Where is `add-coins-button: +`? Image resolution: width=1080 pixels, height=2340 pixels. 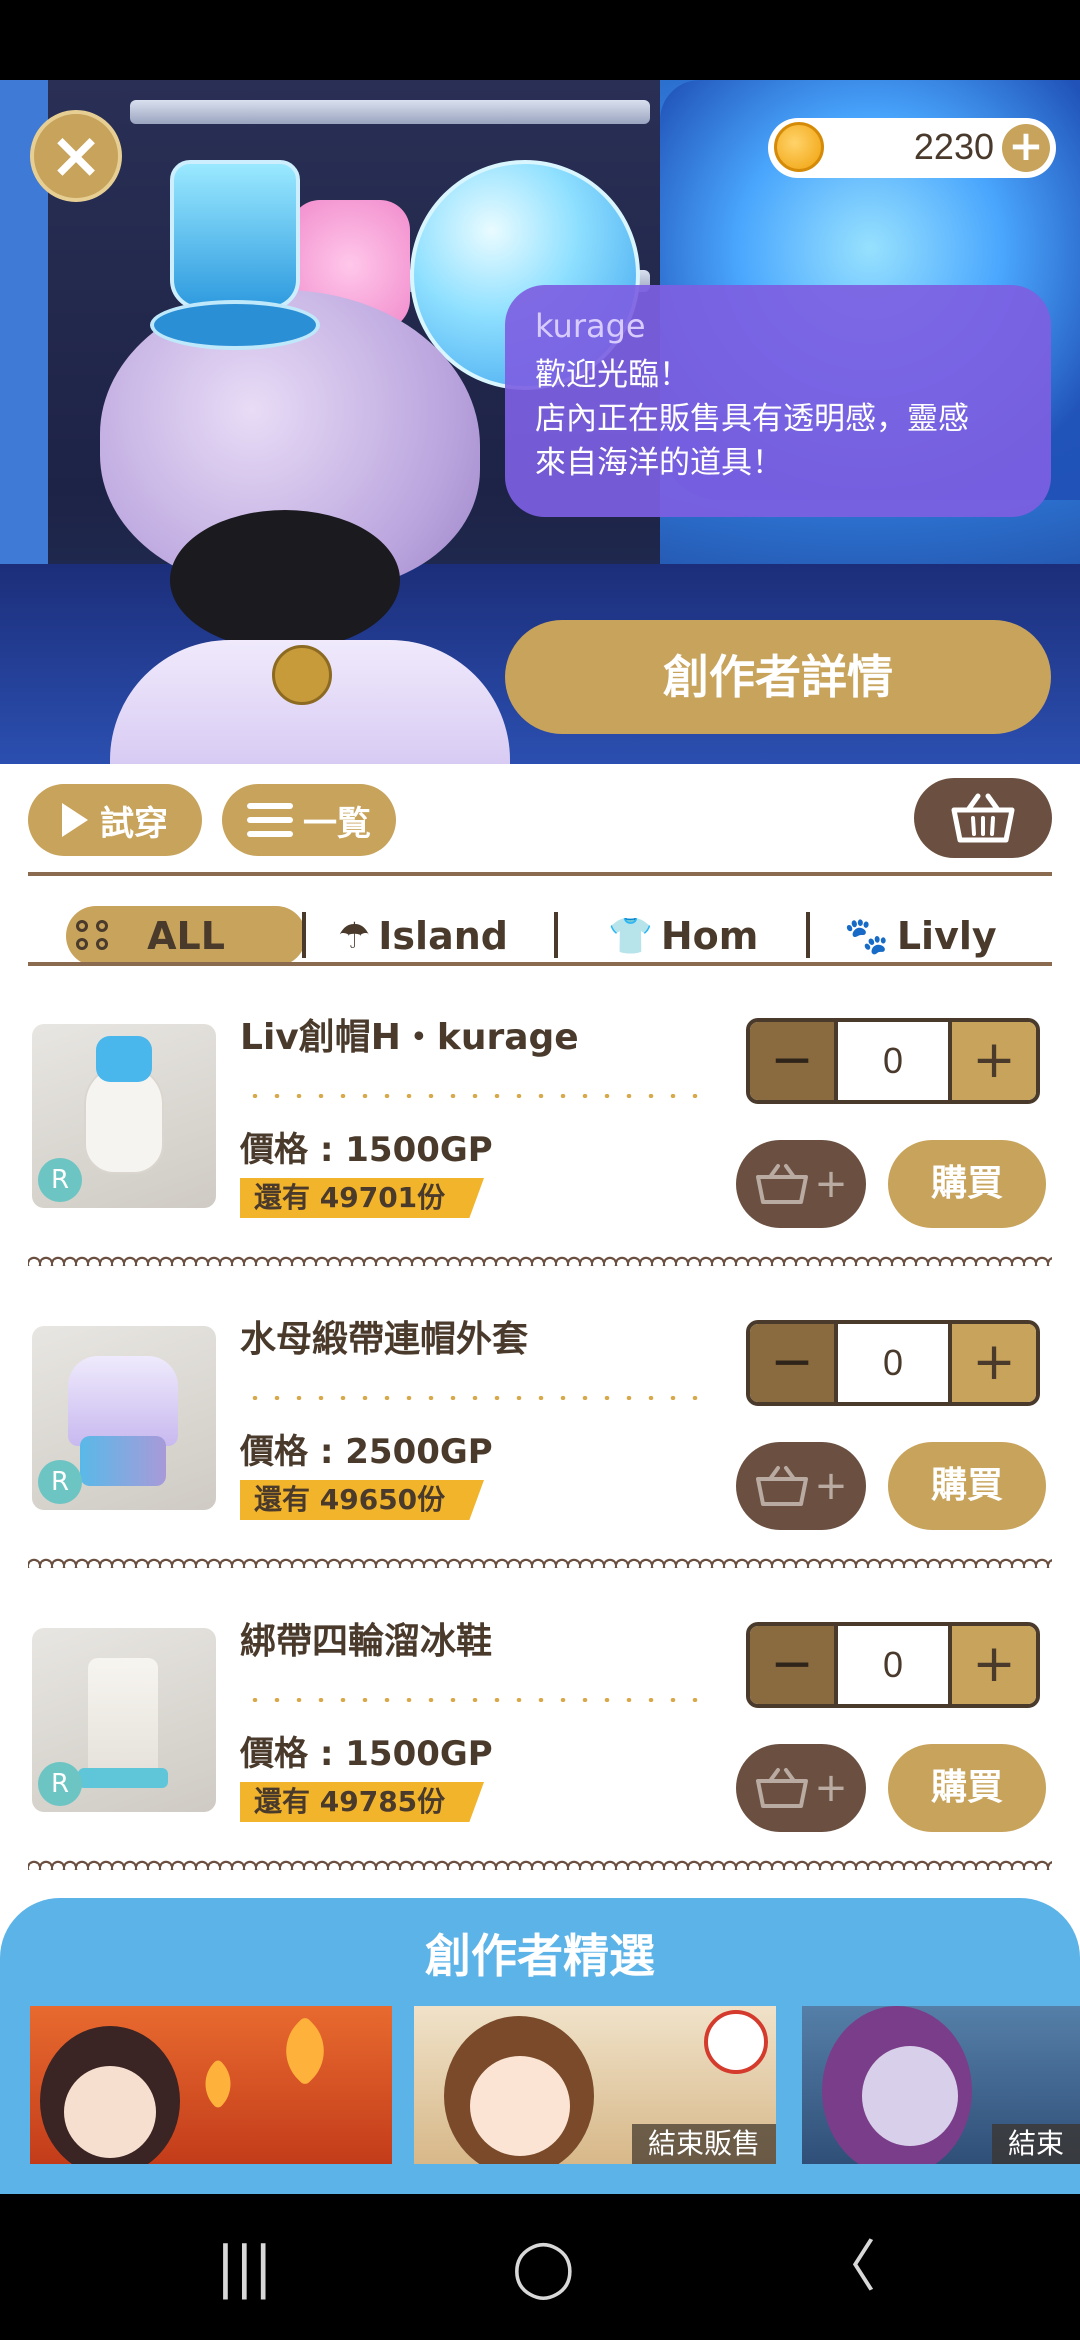
add-coins-button: + is located at coordinates (1026, 148).